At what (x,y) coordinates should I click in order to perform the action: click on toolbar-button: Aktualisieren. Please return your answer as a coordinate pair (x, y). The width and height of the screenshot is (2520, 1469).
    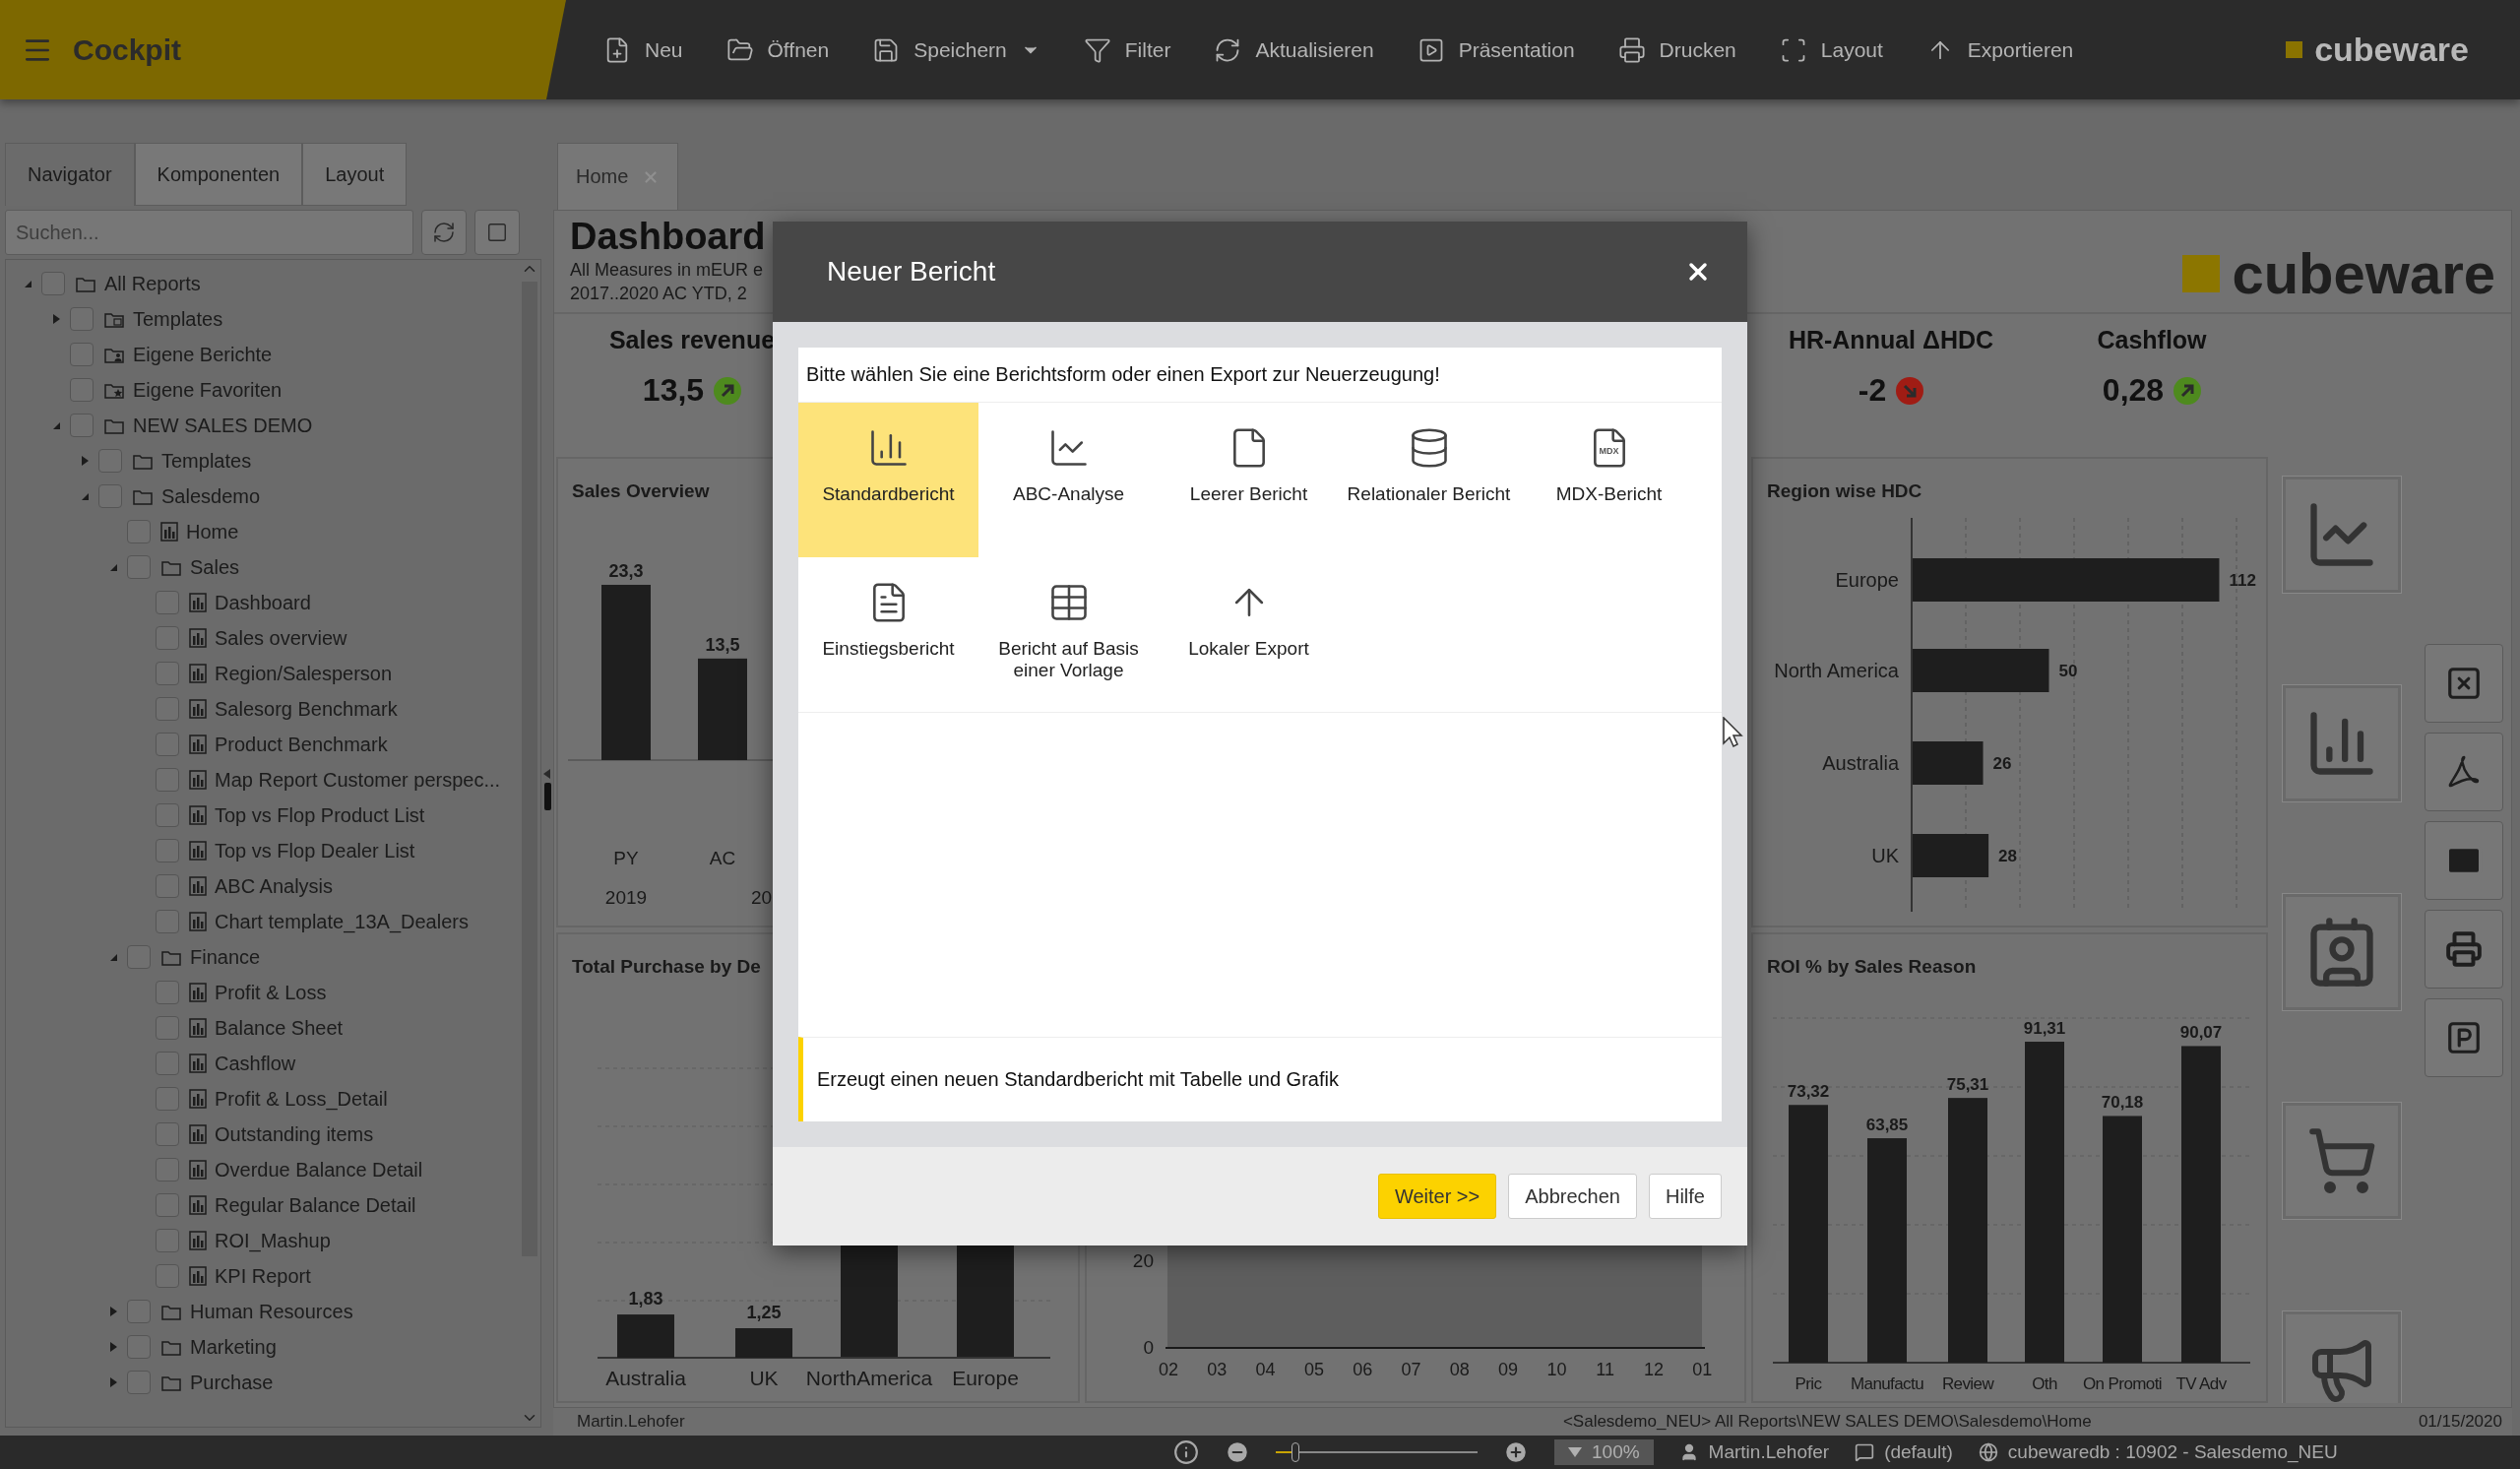
    Looking at the image, I should click on (1294, 49).